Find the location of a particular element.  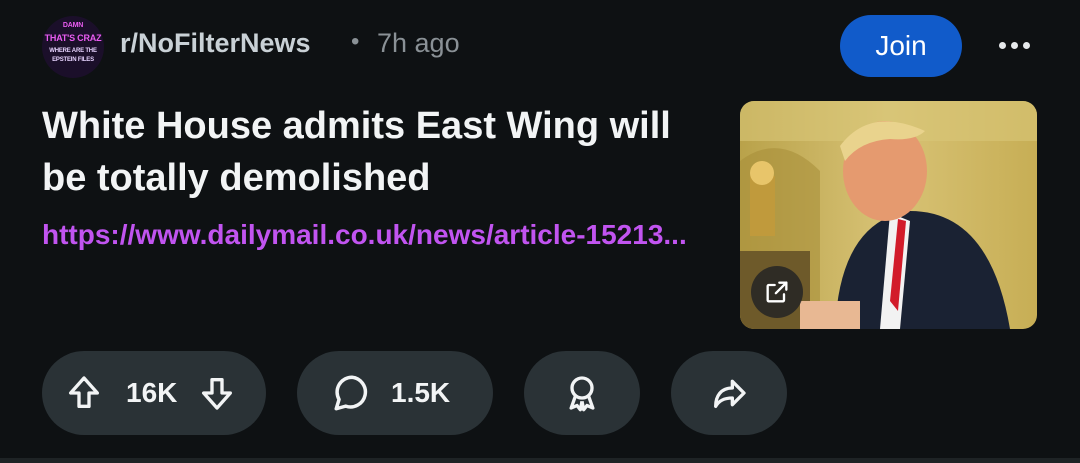

award-button is located at coordinates (582, 393).